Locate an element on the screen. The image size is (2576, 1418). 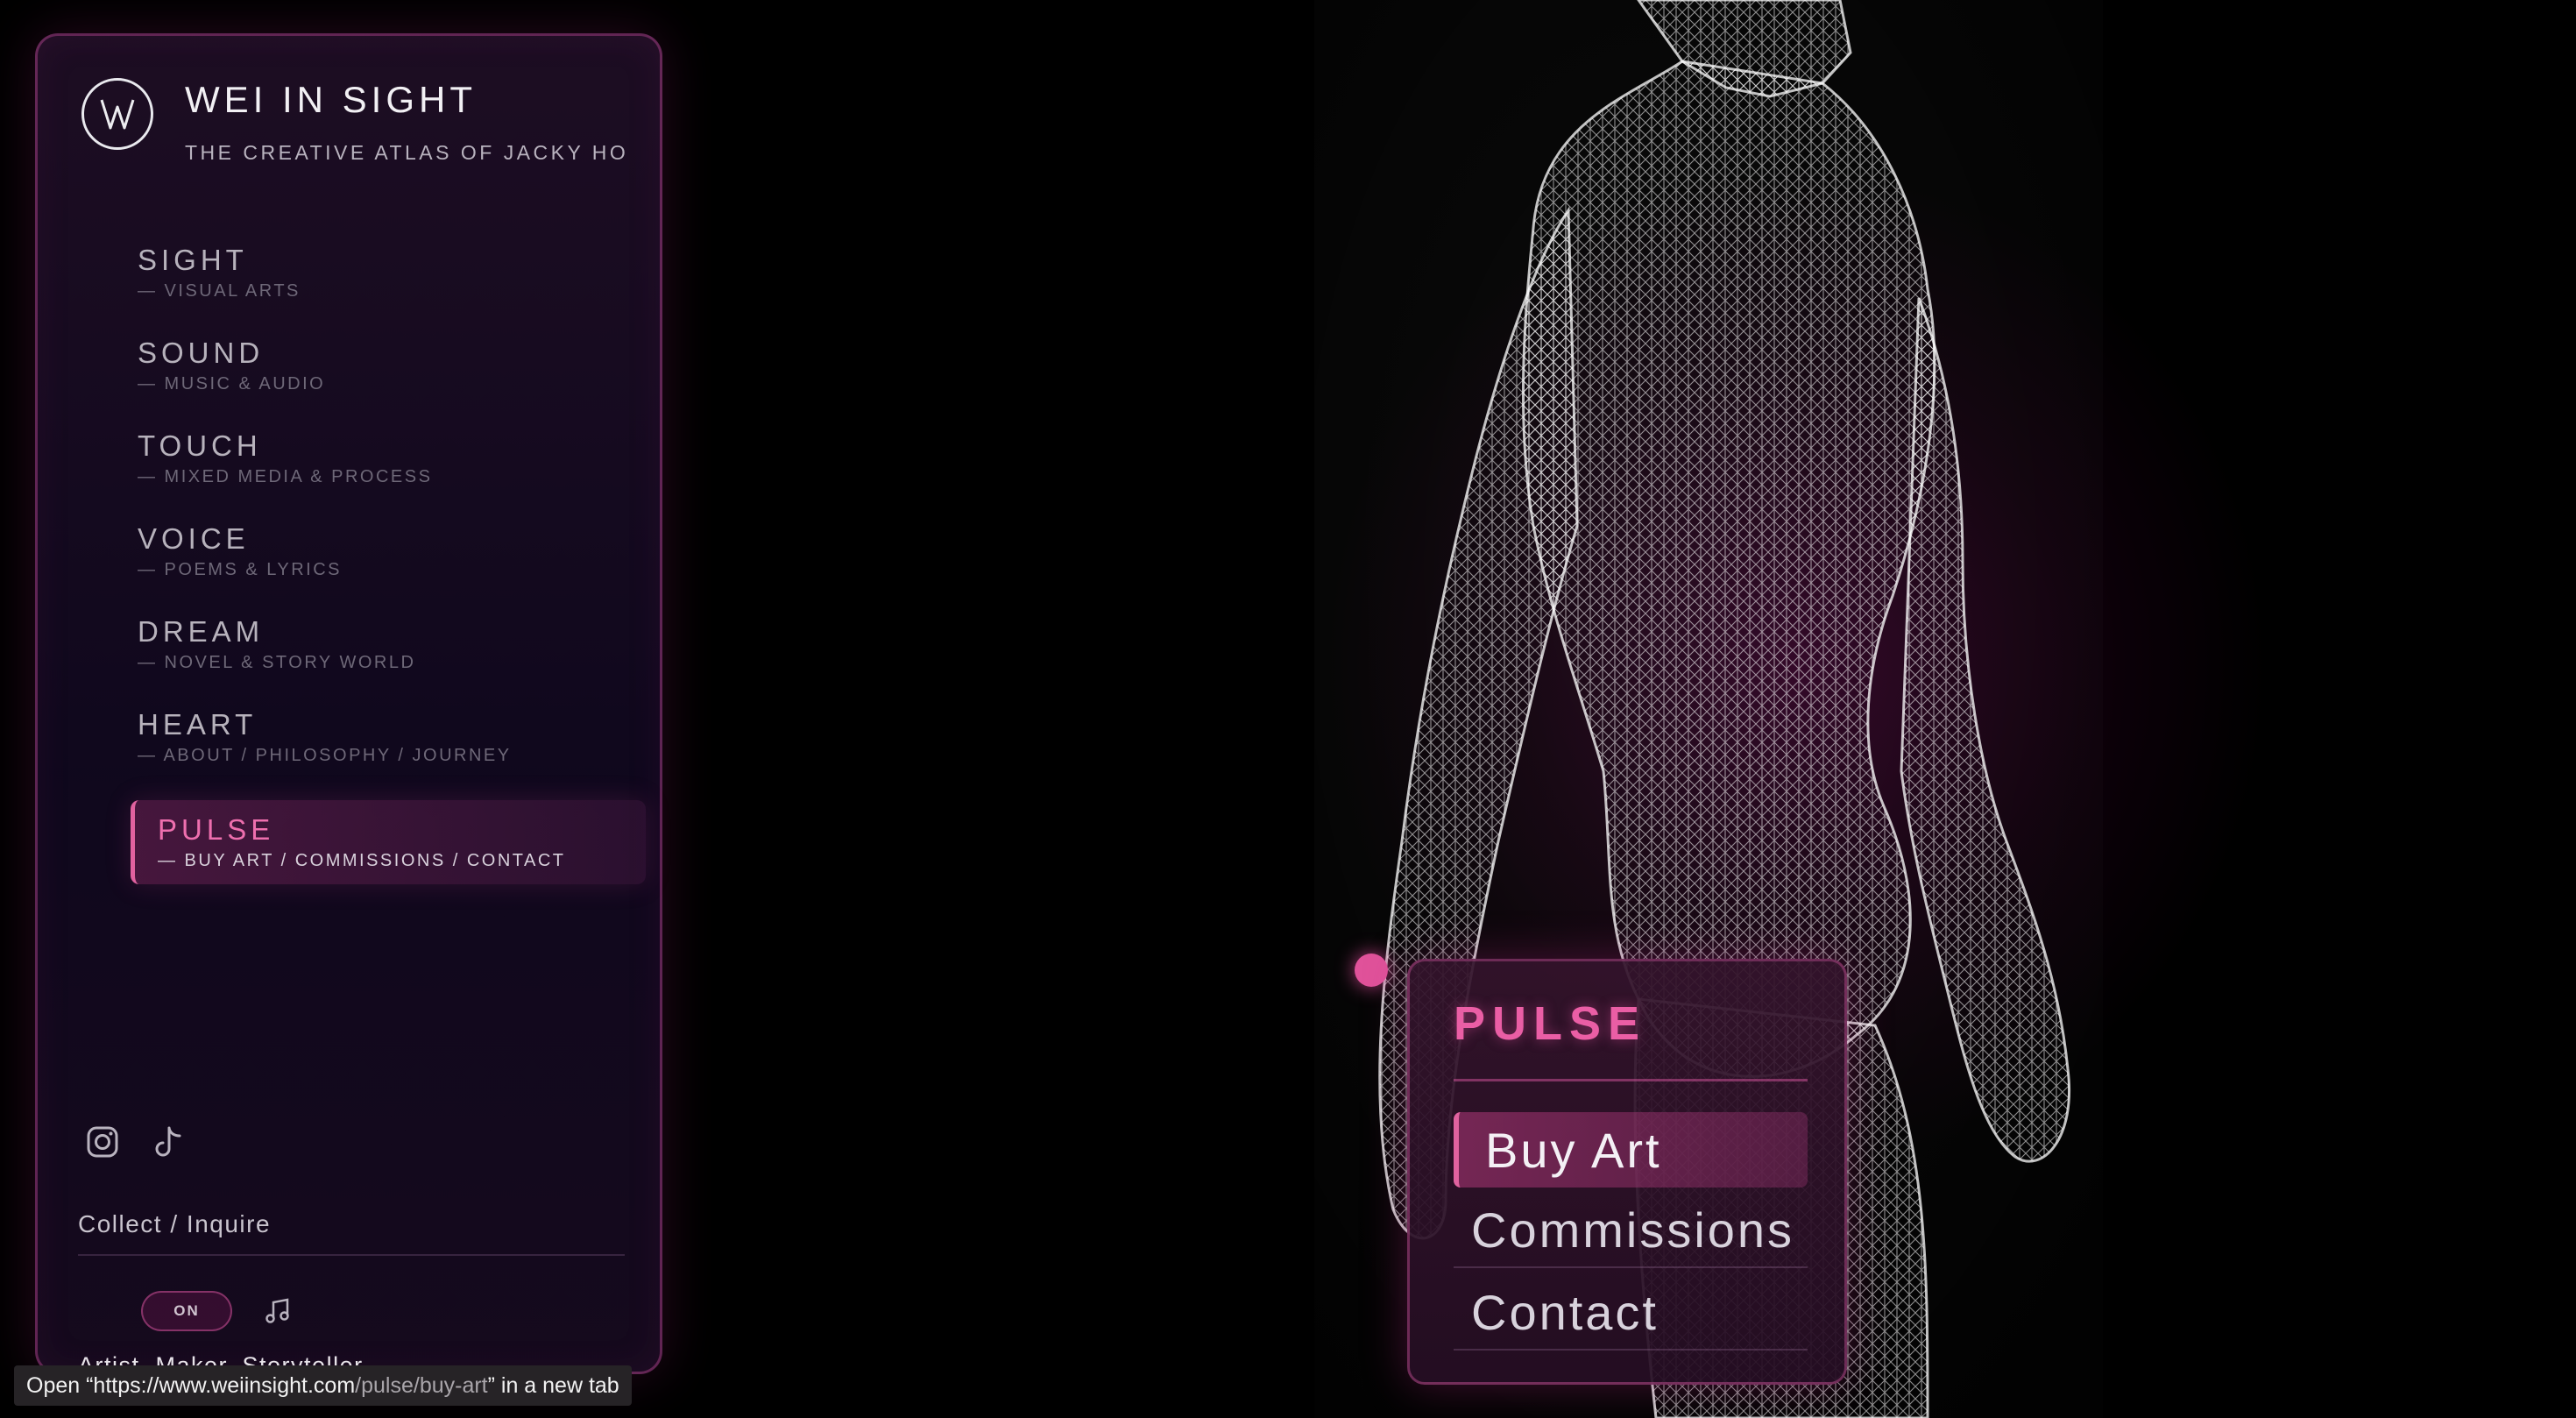
site-subtitle: THE CREATIVE ATLAS OF JACKY HO is located at coordinates (407, 152).